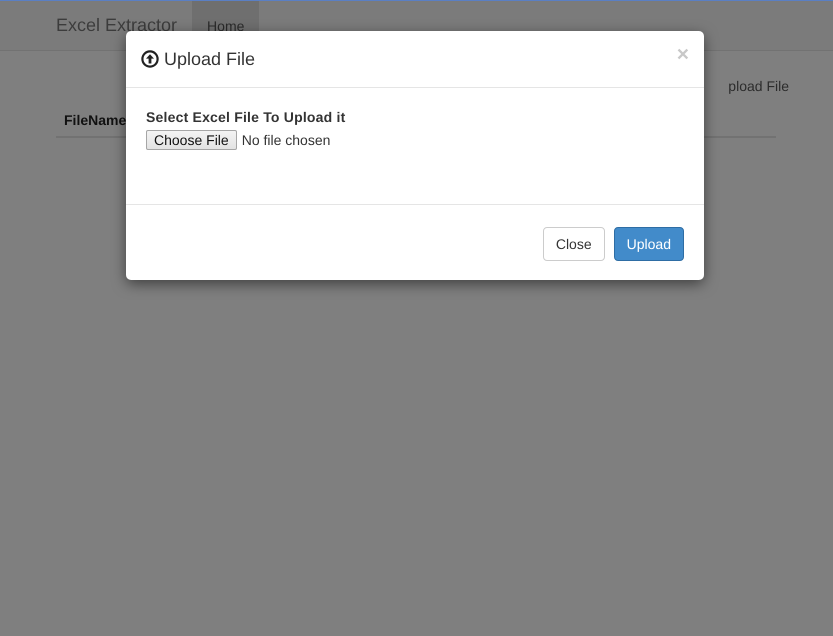  Describe the element at coordinates (758, 86) in the screenshot. I see `upload-link: pload File` at that location.